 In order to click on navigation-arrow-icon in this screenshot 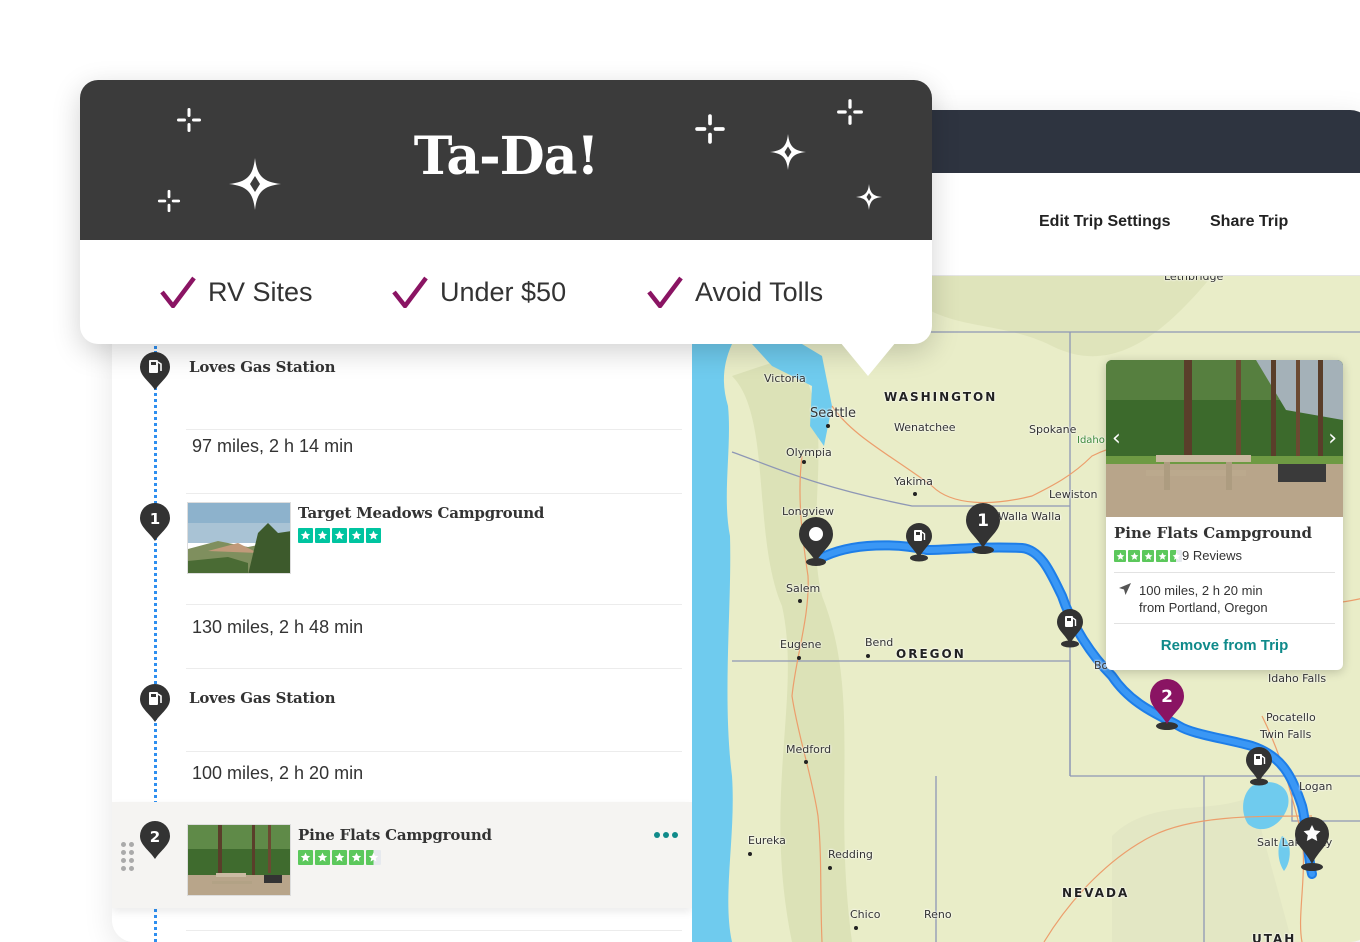, I will do `click(1125, 589)`.